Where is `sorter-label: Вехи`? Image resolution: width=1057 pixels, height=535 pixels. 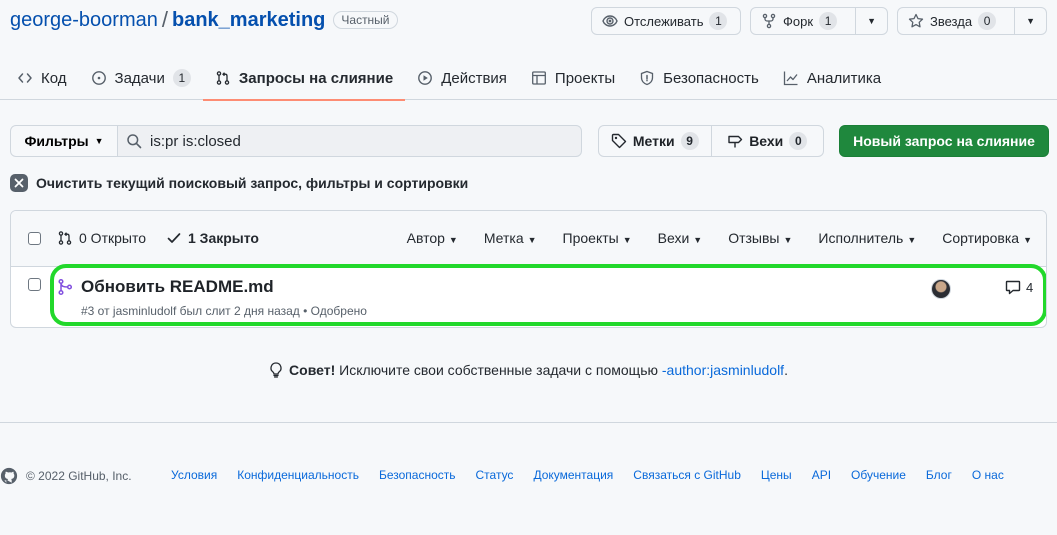
sorter-label: Вехи is located at coordinates (673, 238).